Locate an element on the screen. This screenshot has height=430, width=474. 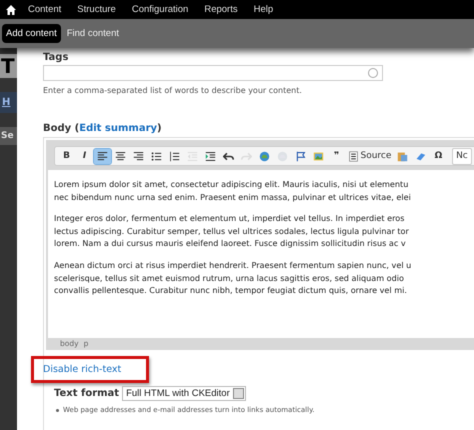
redo-icon is located at coordinates (246, 156).